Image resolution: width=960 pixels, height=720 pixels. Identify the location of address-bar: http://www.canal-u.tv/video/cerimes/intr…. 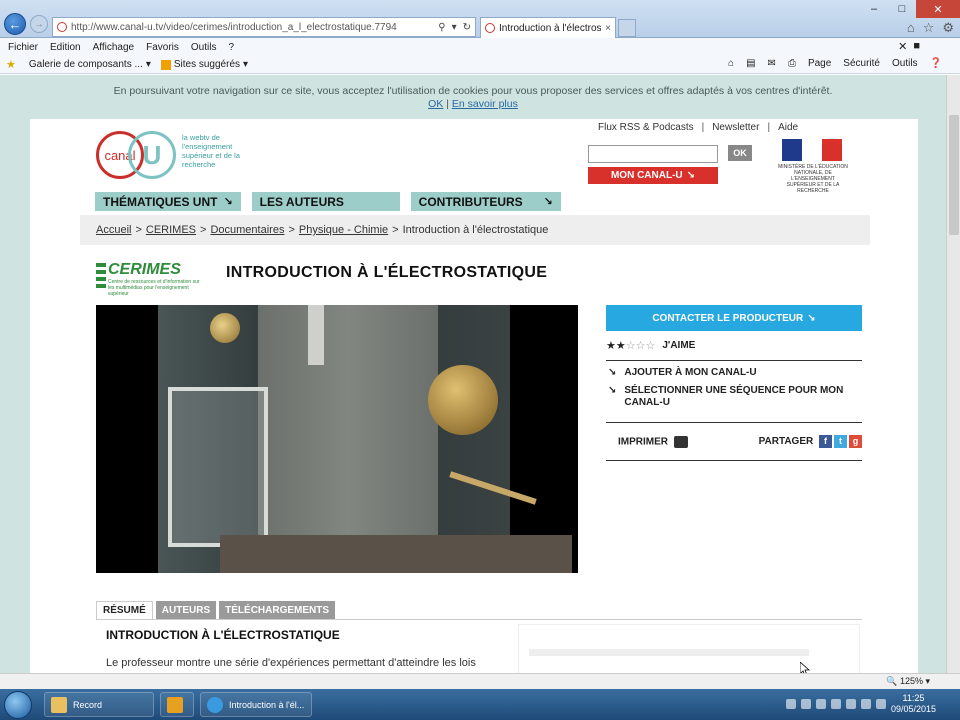
(264, 27).